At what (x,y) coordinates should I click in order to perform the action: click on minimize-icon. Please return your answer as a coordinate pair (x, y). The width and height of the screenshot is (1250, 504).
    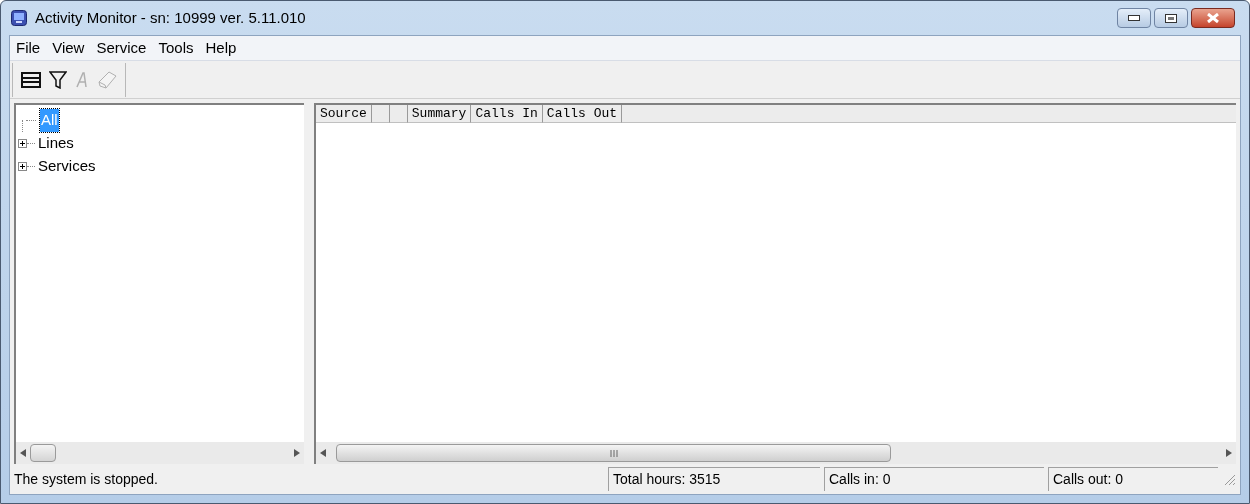
    Looking at the image, I should click on (1134, 18).